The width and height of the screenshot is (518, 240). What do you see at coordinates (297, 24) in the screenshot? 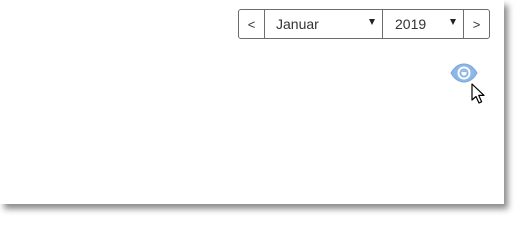
I see `month-select-value: Januar` at bounding box center [297, 24].